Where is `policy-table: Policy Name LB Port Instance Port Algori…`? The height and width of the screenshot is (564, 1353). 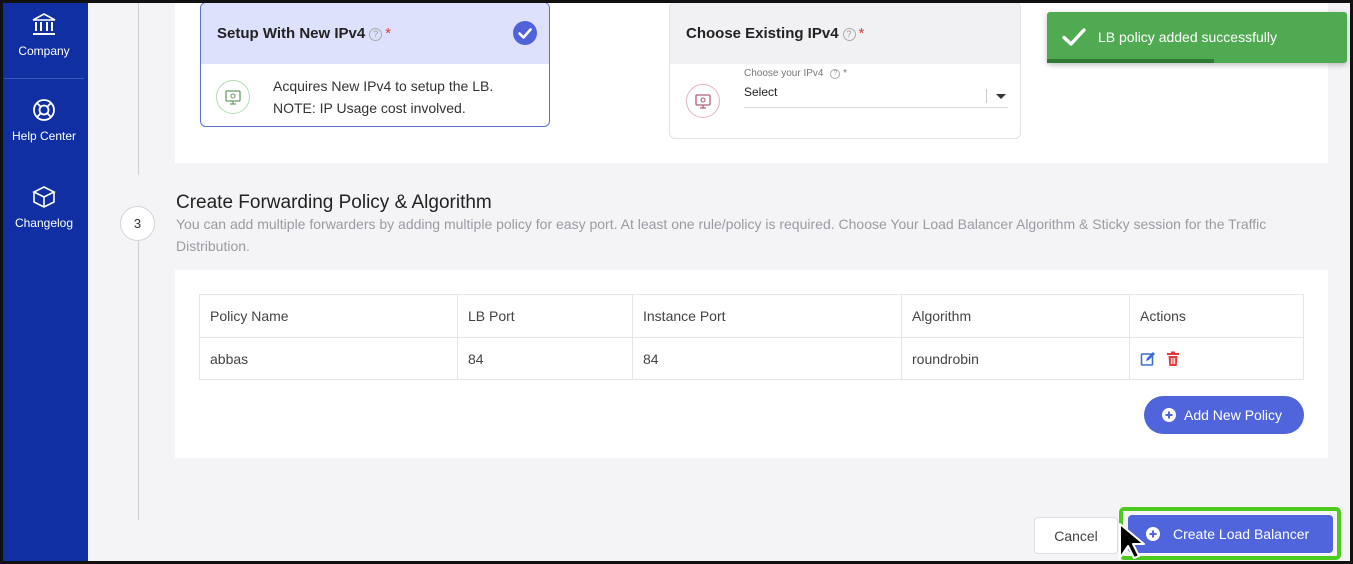 policy-table: Policy Name LB Port Instance Port Algori… is located at coordinates (751, 337).